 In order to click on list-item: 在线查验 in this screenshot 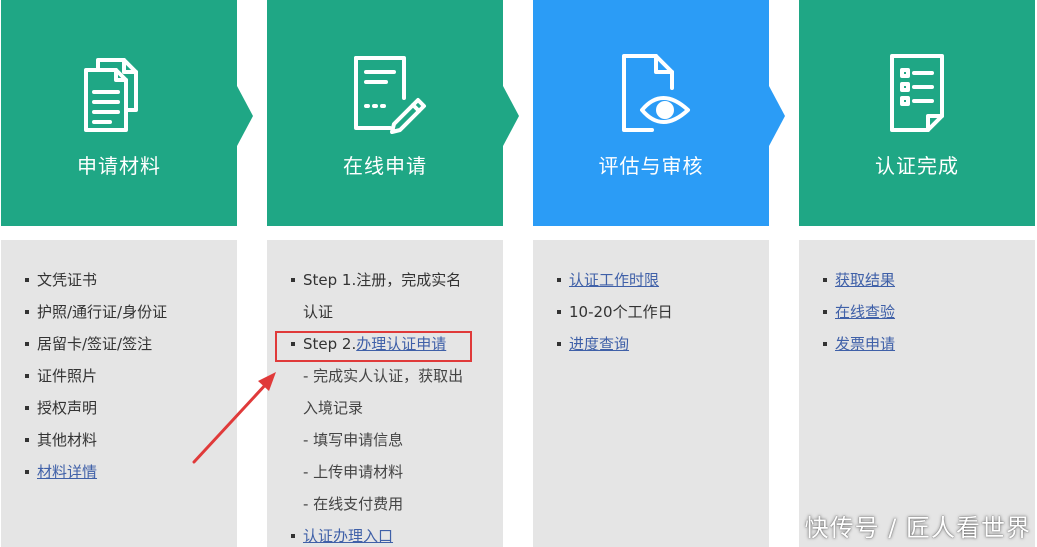, I will do `click(924, 312)`.